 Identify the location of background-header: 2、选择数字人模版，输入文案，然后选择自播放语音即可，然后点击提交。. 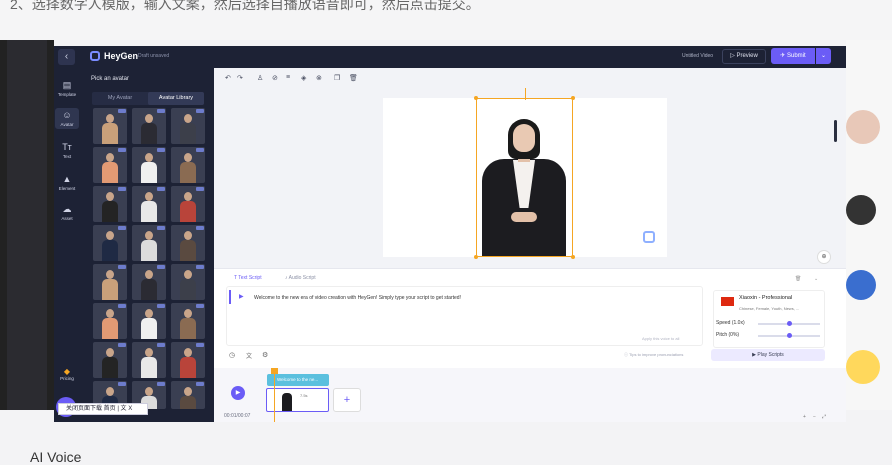
(446, 20).